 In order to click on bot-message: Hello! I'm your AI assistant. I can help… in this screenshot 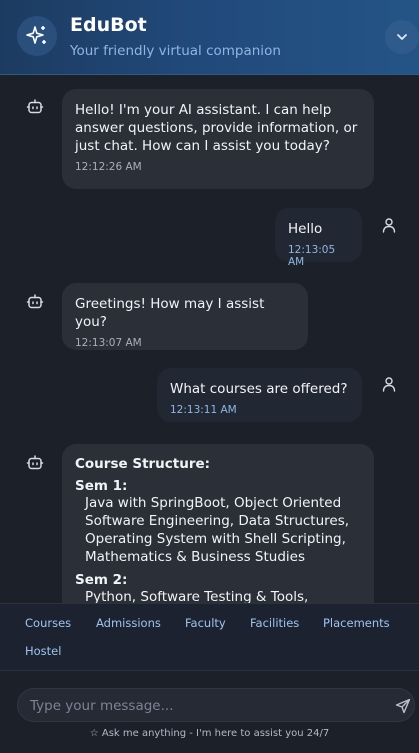, I will do `click(218, 139)`.